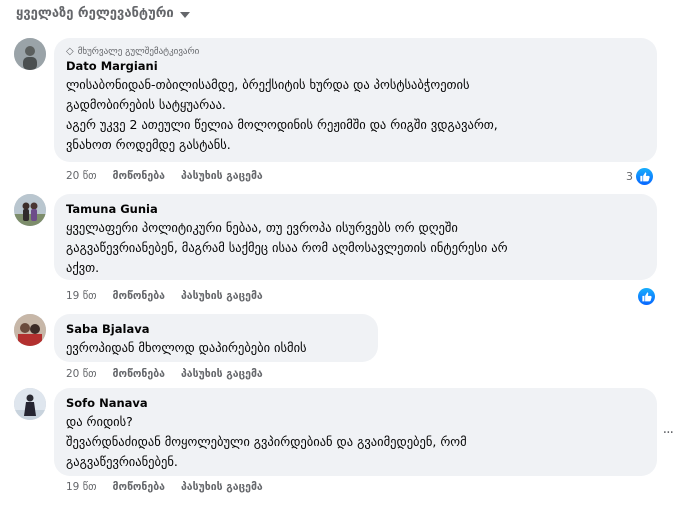 The width and height of the screenshot is (677, 507). I want to click on fan-badge: ◇ მხურვალე გულშემატკივარი, so click(355, 51).